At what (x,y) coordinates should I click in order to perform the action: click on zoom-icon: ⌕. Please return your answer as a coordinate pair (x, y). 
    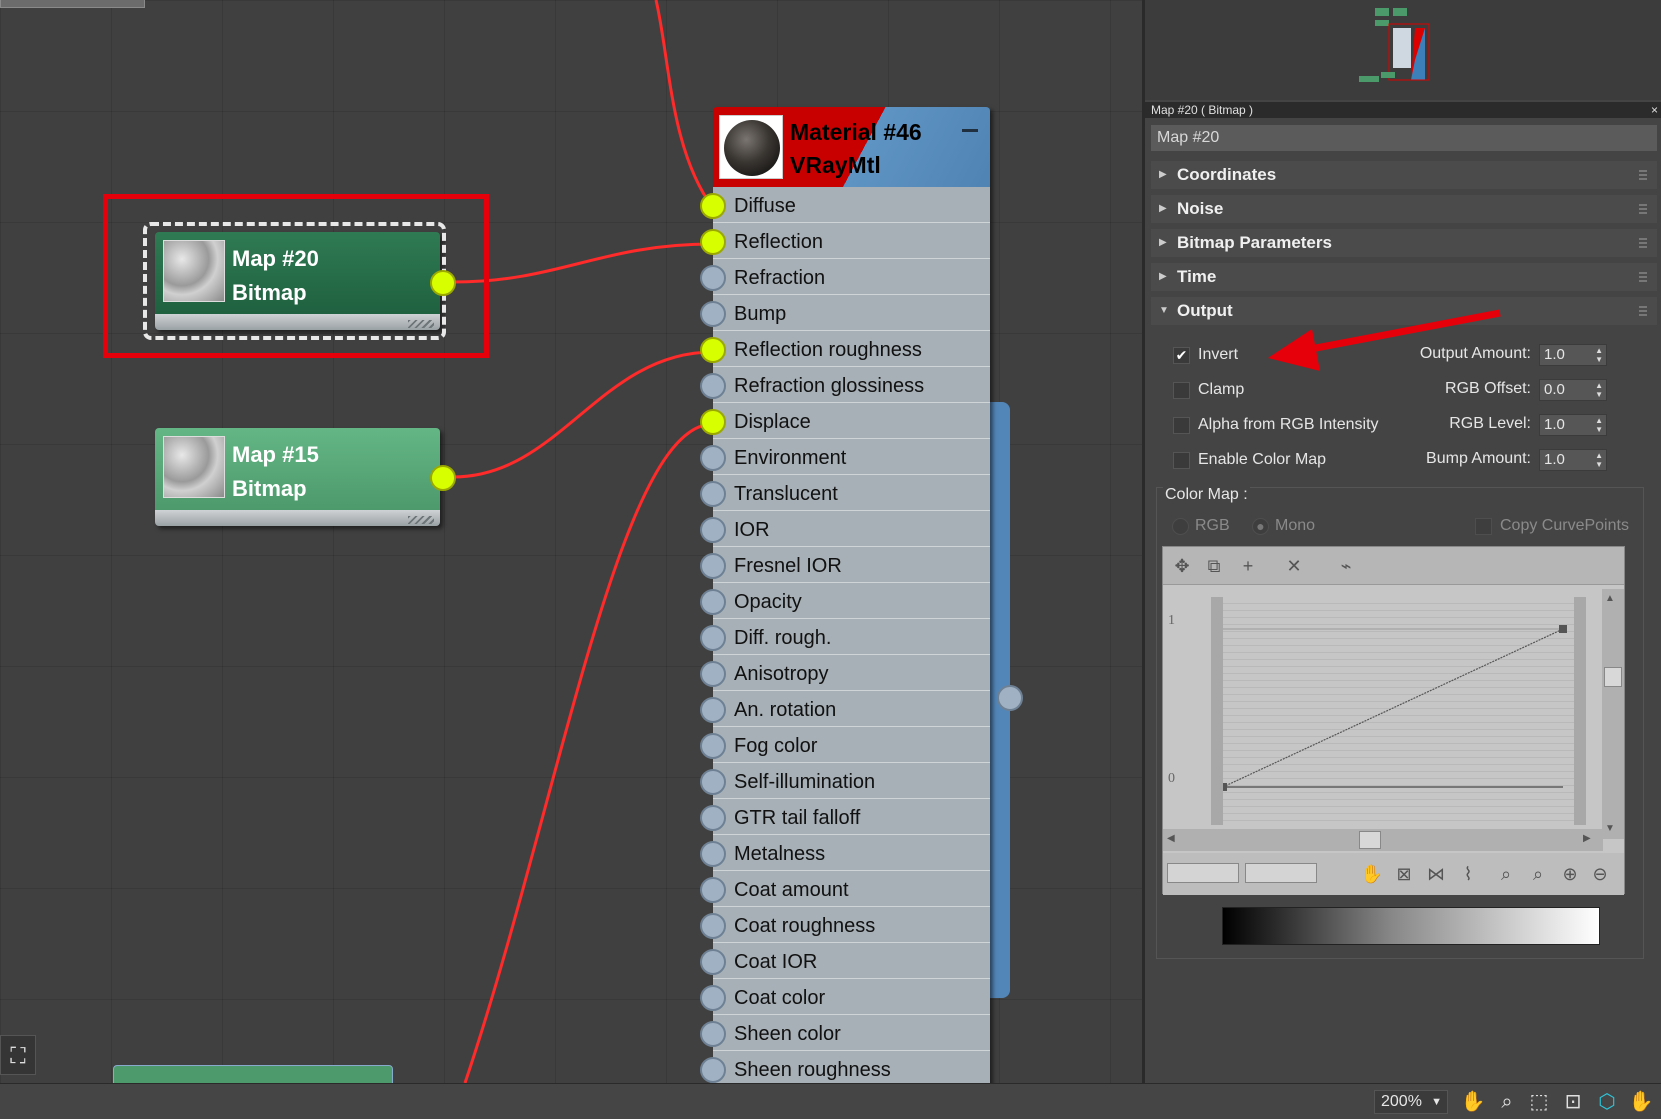
    Looking at the image, I should click on (1506, 874).